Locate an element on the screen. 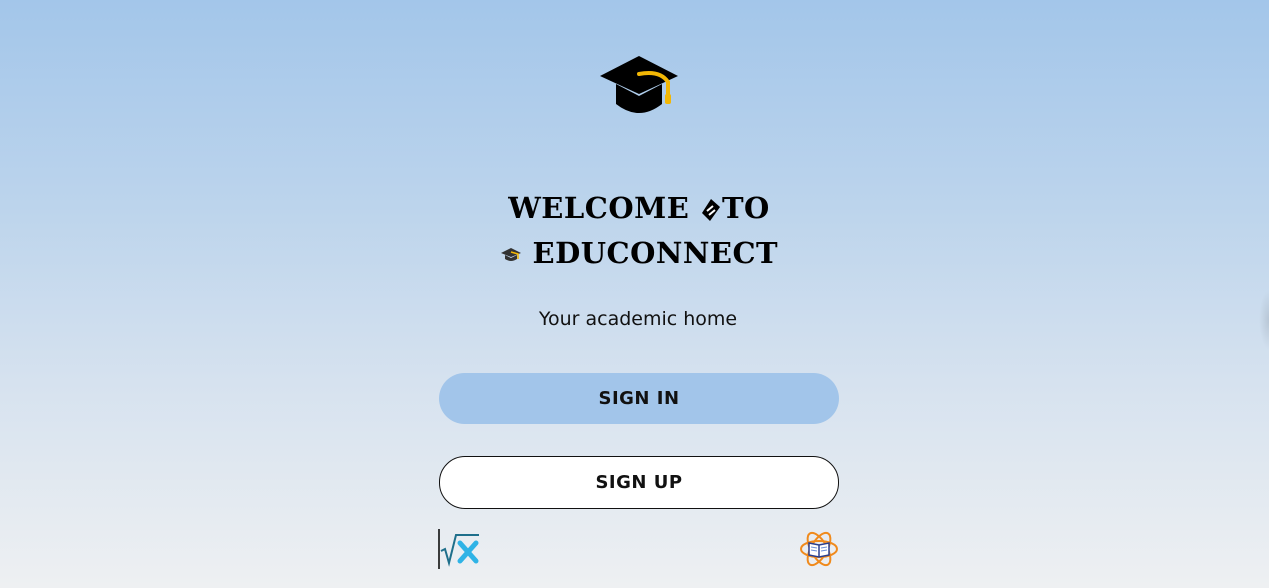 Image resolution: width=1269 pixels, height=588 pixels. title-line-2: EDUCONNECT is located at coordinates (639, 253).